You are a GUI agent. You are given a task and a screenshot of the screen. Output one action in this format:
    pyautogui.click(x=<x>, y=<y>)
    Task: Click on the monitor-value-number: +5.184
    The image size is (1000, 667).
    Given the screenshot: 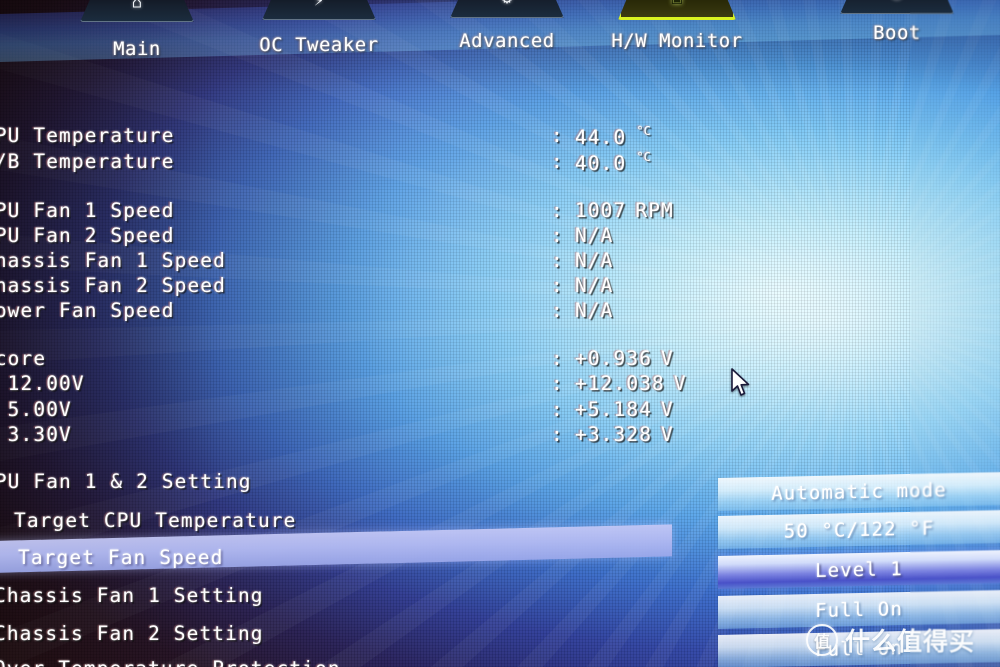 What is the action you would take?
    pyautogui.click(x=614, y=409)
    